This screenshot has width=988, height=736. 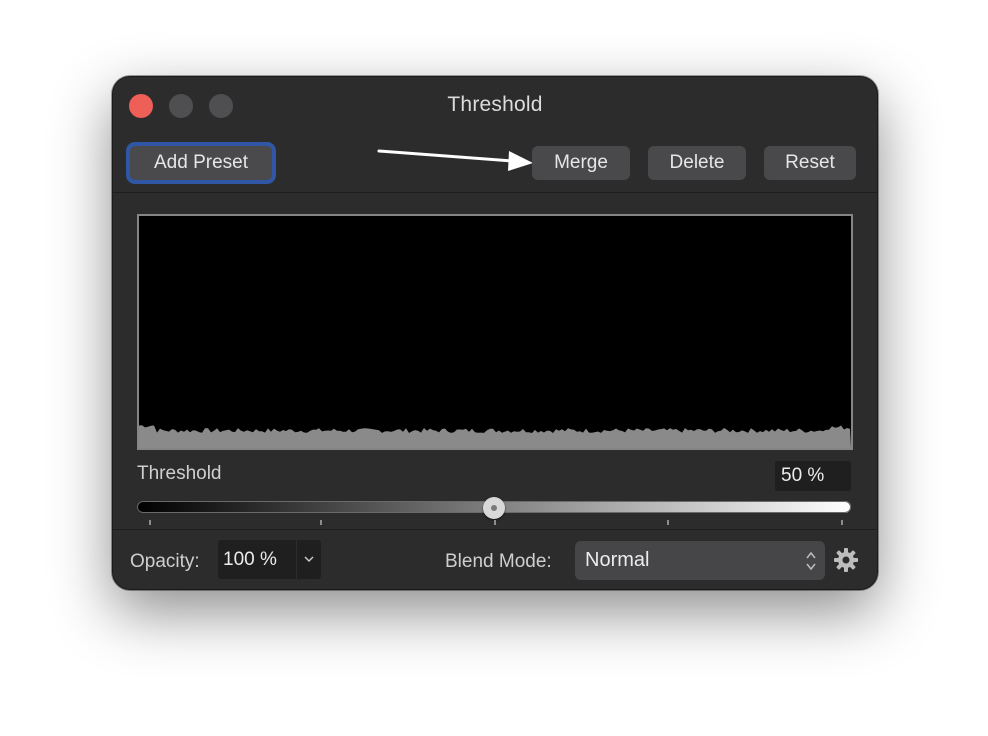 What do you see at coordinates (811, 561) in the screenshot?
I see `updown-chevron-icon` at bounding box center [811, 561].